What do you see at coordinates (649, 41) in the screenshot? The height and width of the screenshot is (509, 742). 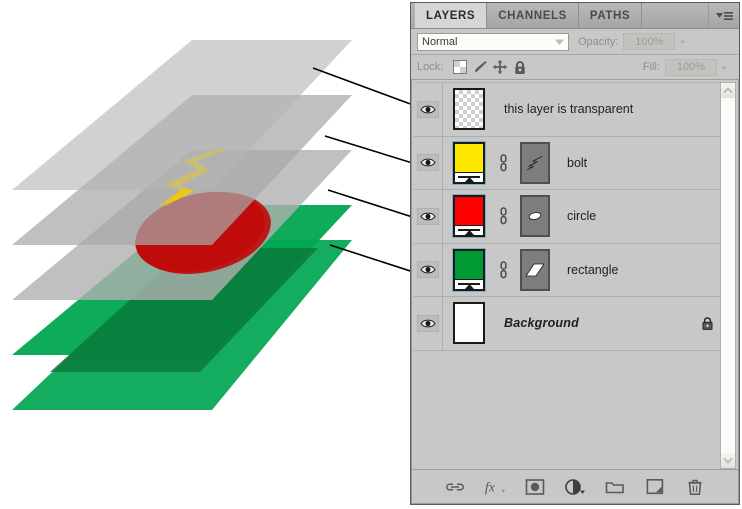 I see `opacity-field: 100%` at bounding box center [649, 41].